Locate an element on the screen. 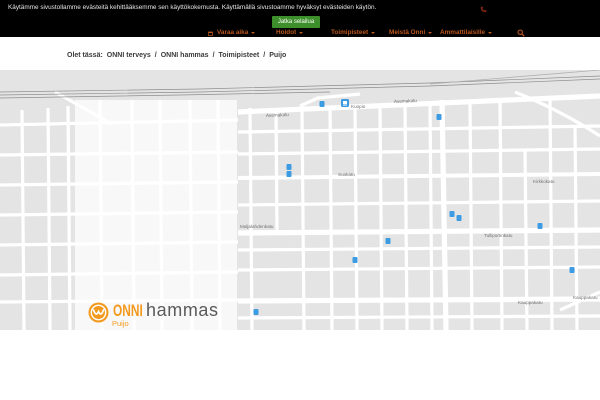  street-label: Kirkkokatu is located at coordinates (544, 181).